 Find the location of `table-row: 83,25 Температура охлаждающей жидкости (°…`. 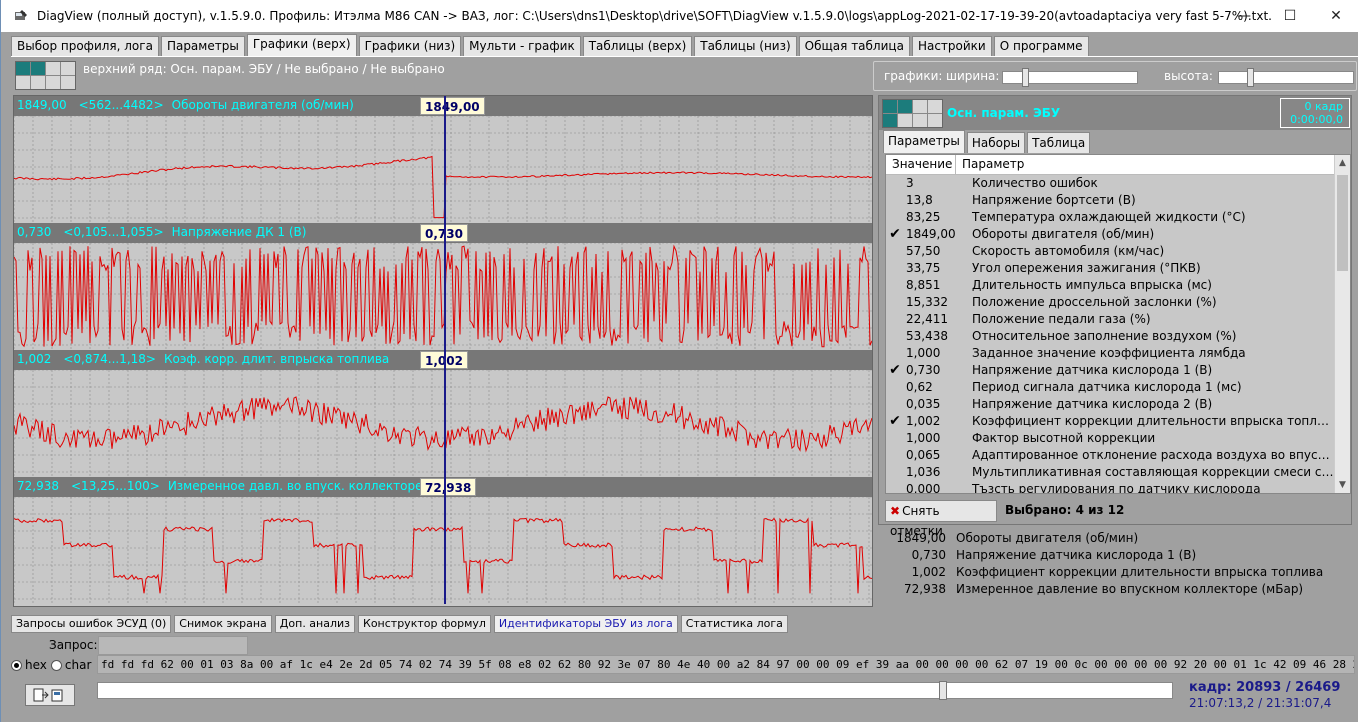

table-row: 83,25 Температура охлаждающей жидкости (°… is located at coordinates (1118, 217).